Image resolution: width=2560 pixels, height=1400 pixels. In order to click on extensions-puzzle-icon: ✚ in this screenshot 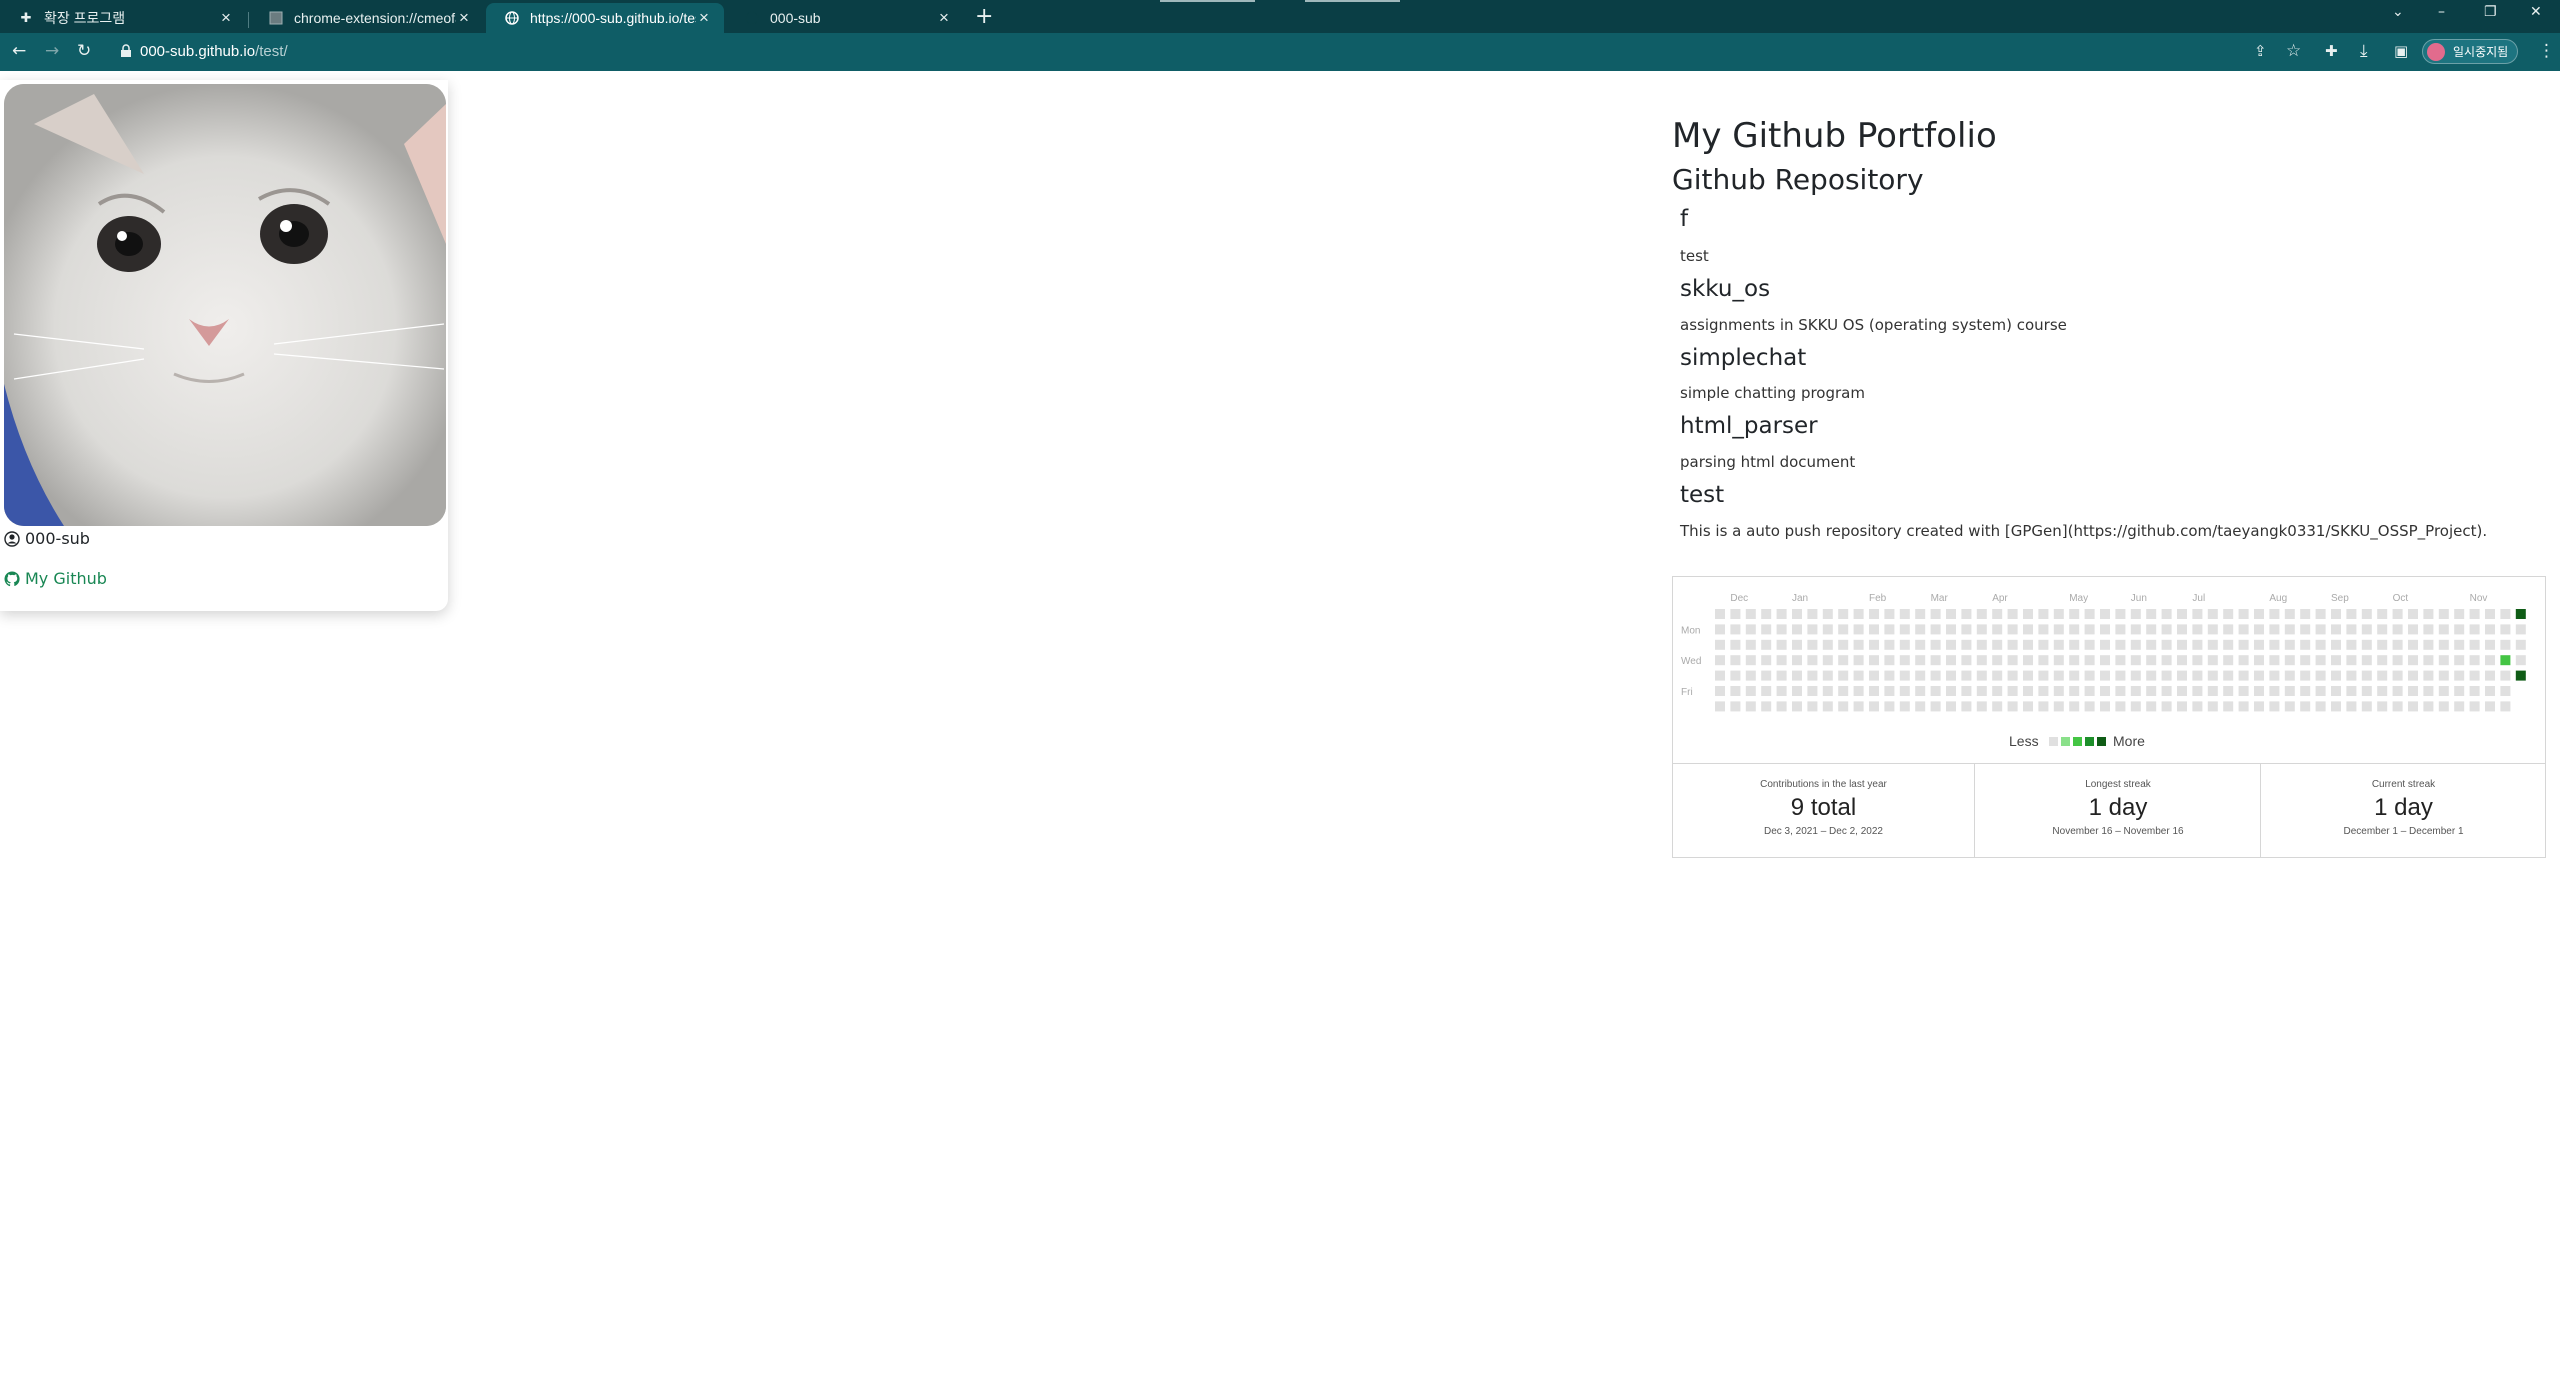, I will do `click(2331, 51)`.